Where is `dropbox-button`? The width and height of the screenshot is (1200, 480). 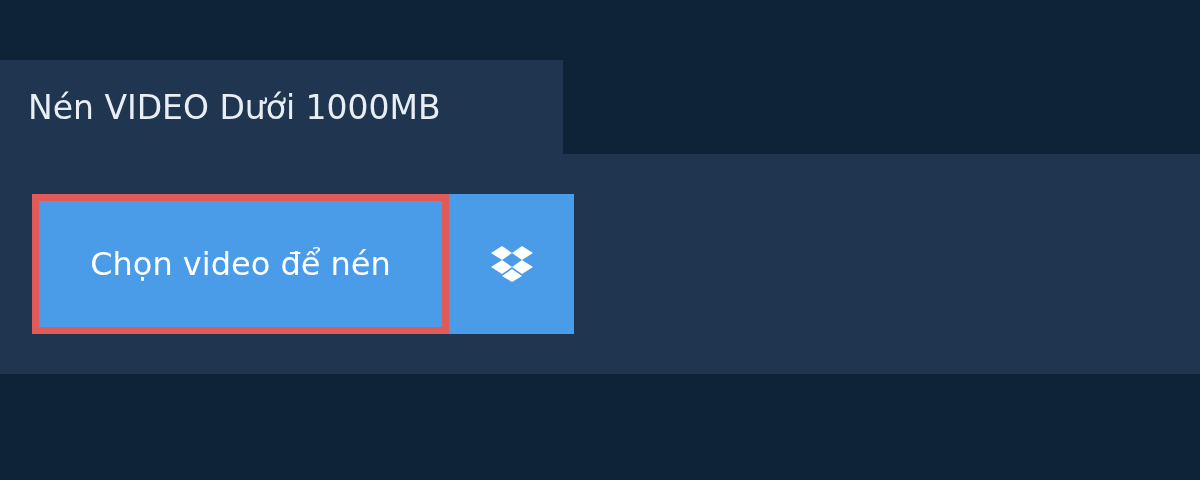
dropbox-button is located at coordinates (511, 264).